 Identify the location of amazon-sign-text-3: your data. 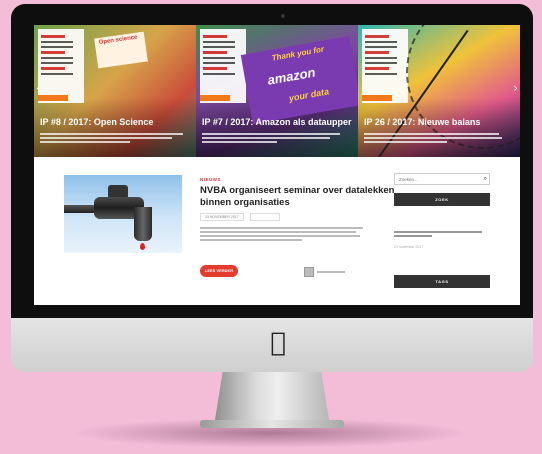
(309, 95).